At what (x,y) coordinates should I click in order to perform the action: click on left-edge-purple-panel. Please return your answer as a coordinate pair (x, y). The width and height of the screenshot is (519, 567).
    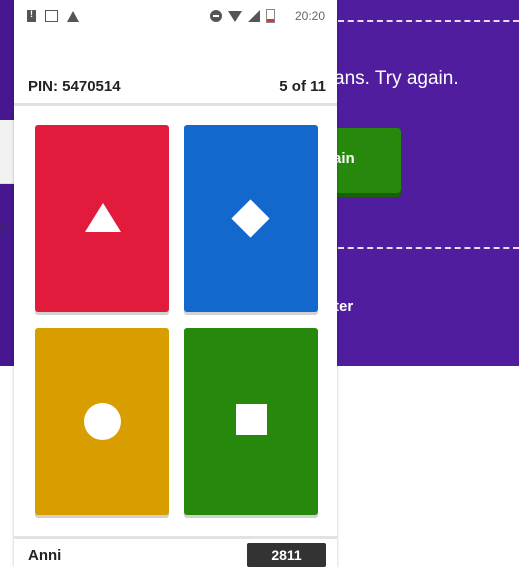
    Looking at the image, I should click on (6, 66).